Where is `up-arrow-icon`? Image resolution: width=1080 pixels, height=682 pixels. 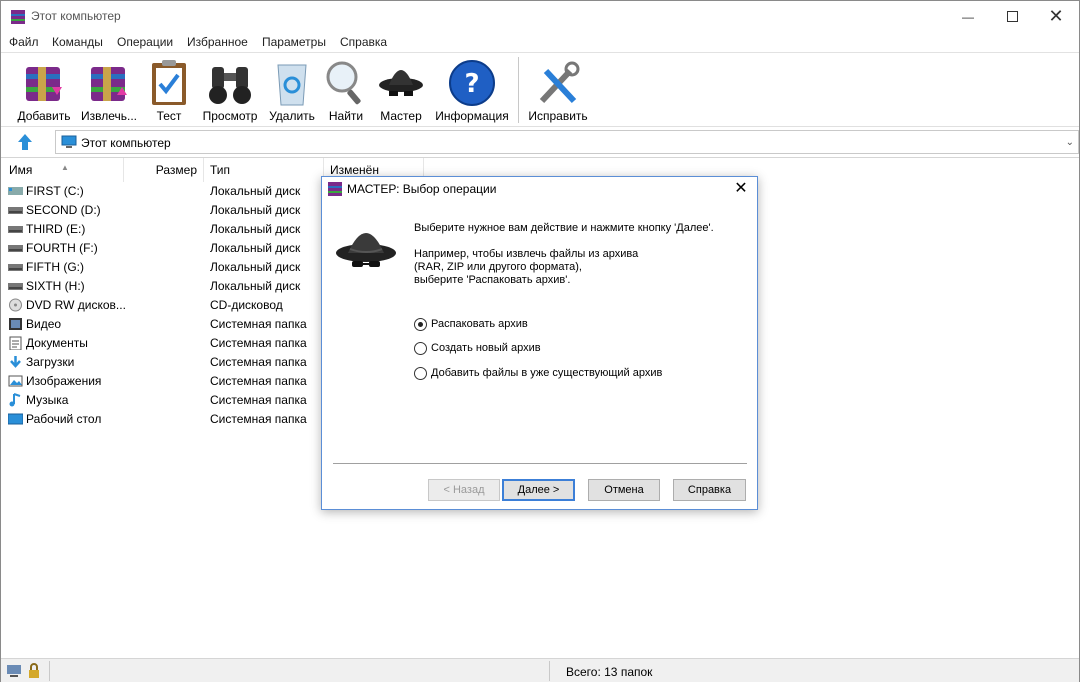 up-arrow-icon is located at coordinates (25, 142).